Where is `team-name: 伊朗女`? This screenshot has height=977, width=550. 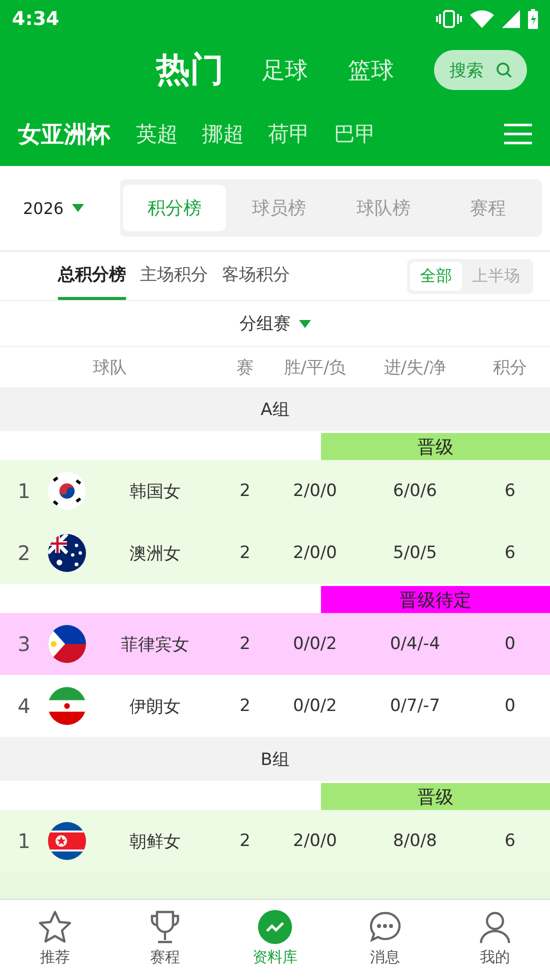 team-name: 伊朗女 is located at coordinates (155, 707).